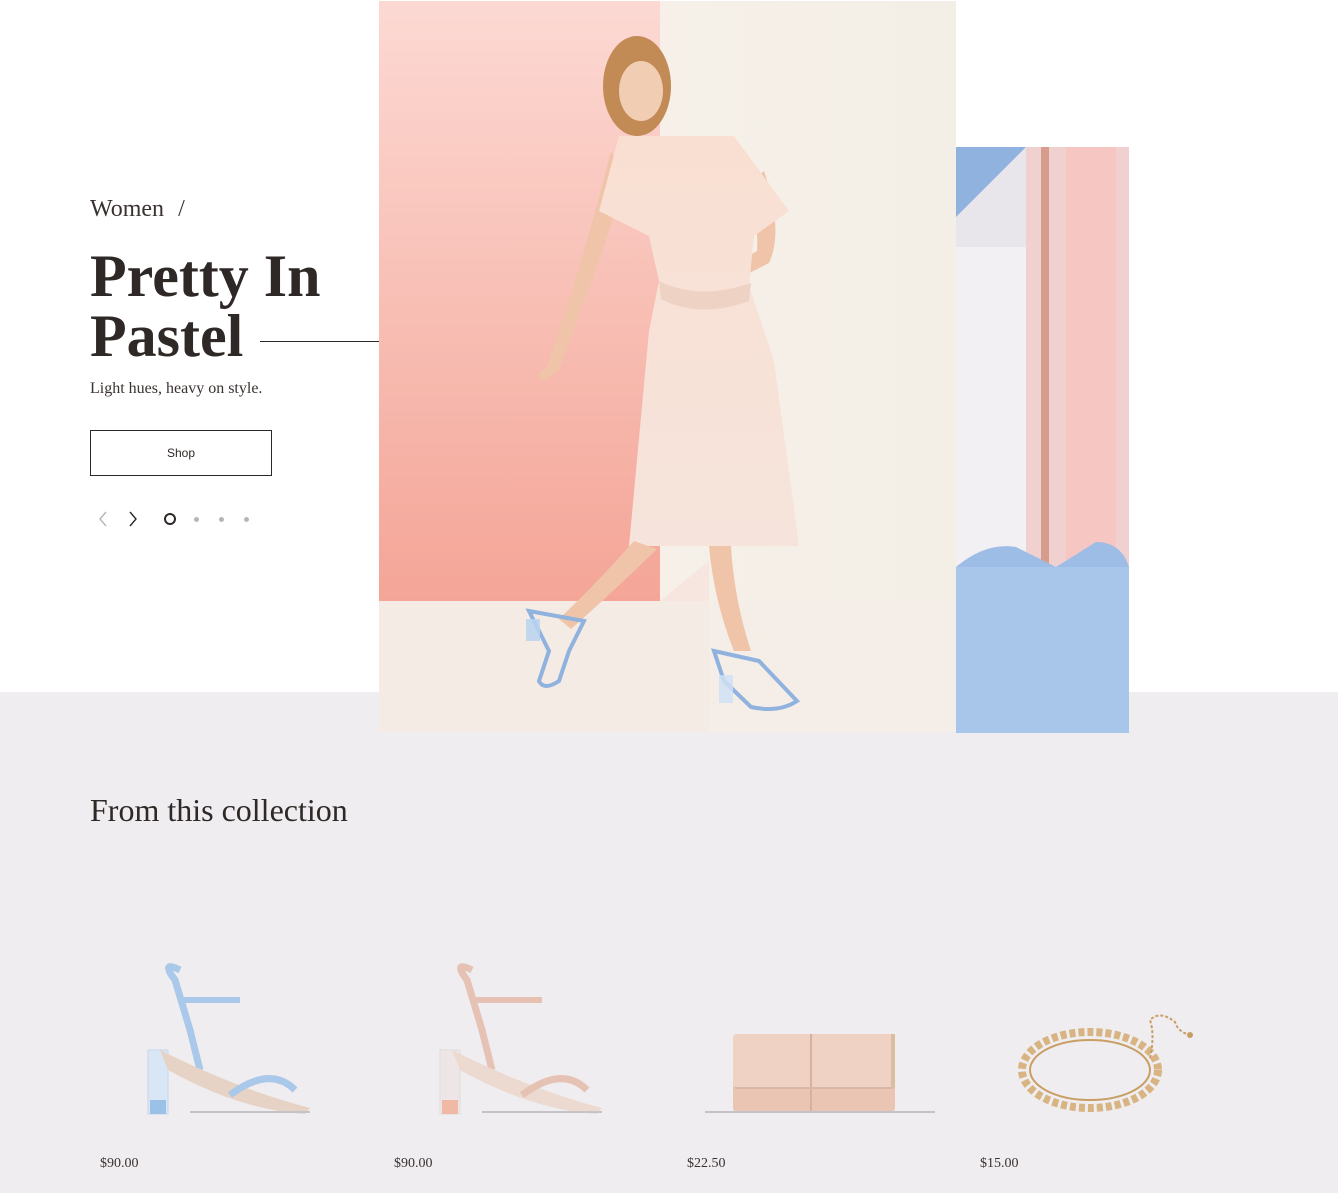 This screenshot has width=1338, height=1193. I want to click on chevron-left-icon, so click(103, 519).